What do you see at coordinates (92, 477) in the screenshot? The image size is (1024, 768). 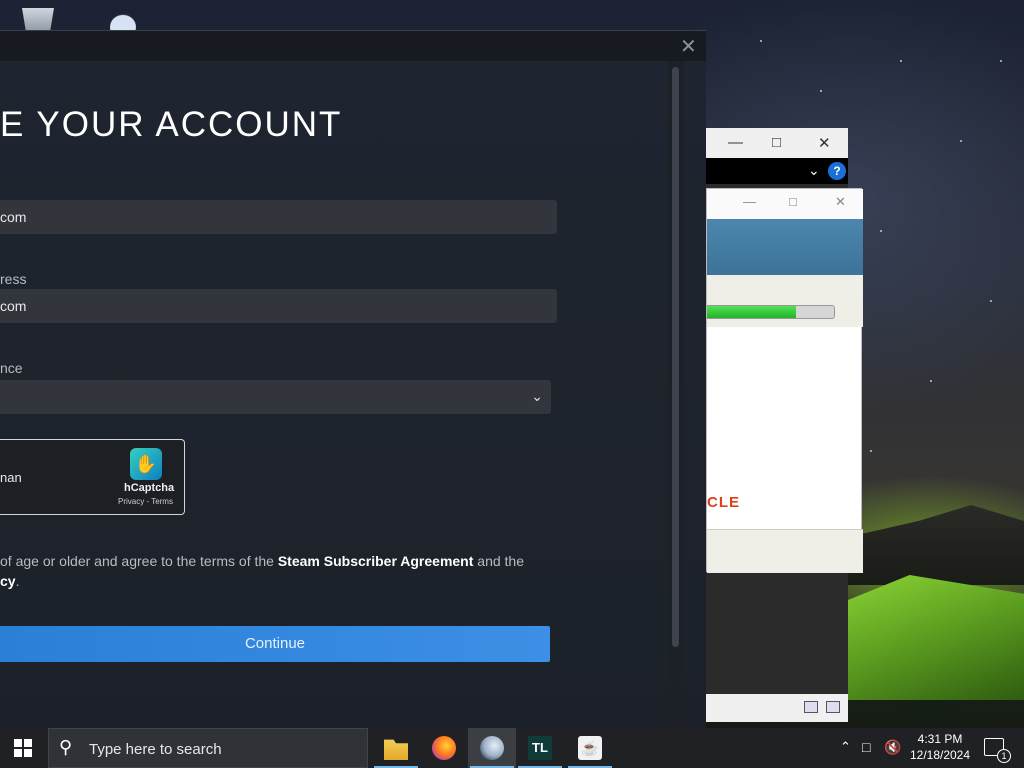 I see `hcaptcha-widget: nan ✋ hCaptcha Privacy - Terms` at bounding box center [92, 477].